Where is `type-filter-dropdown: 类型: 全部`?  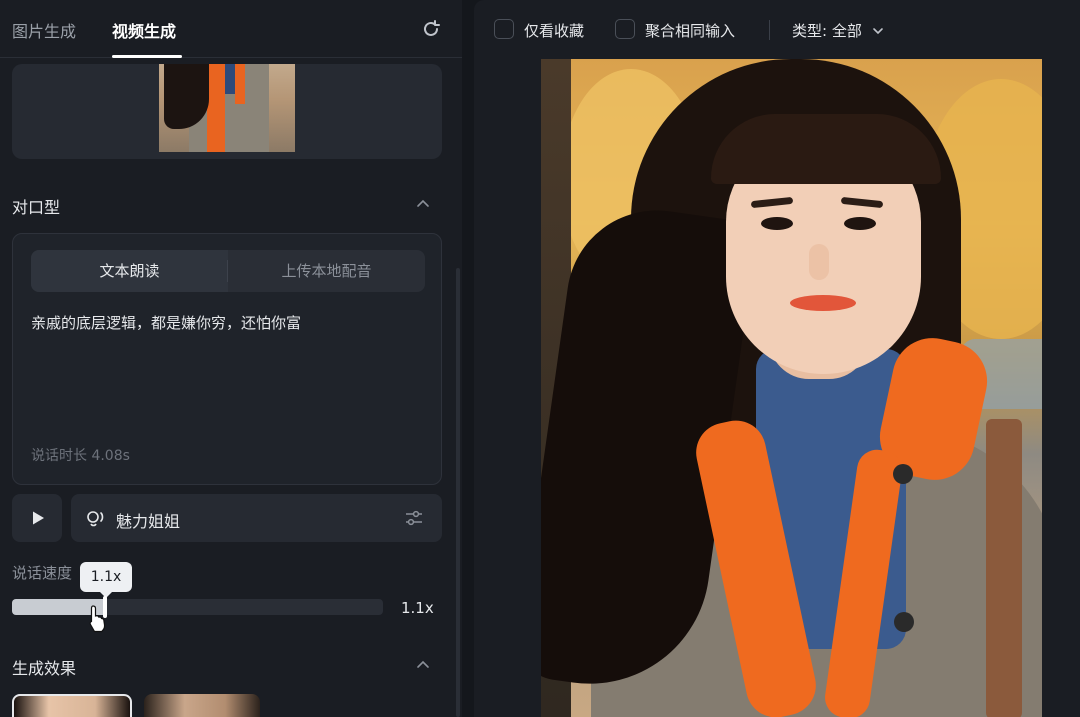 type-filter-dropdown: 类型: 全部 is located at coordinates (838, 30).